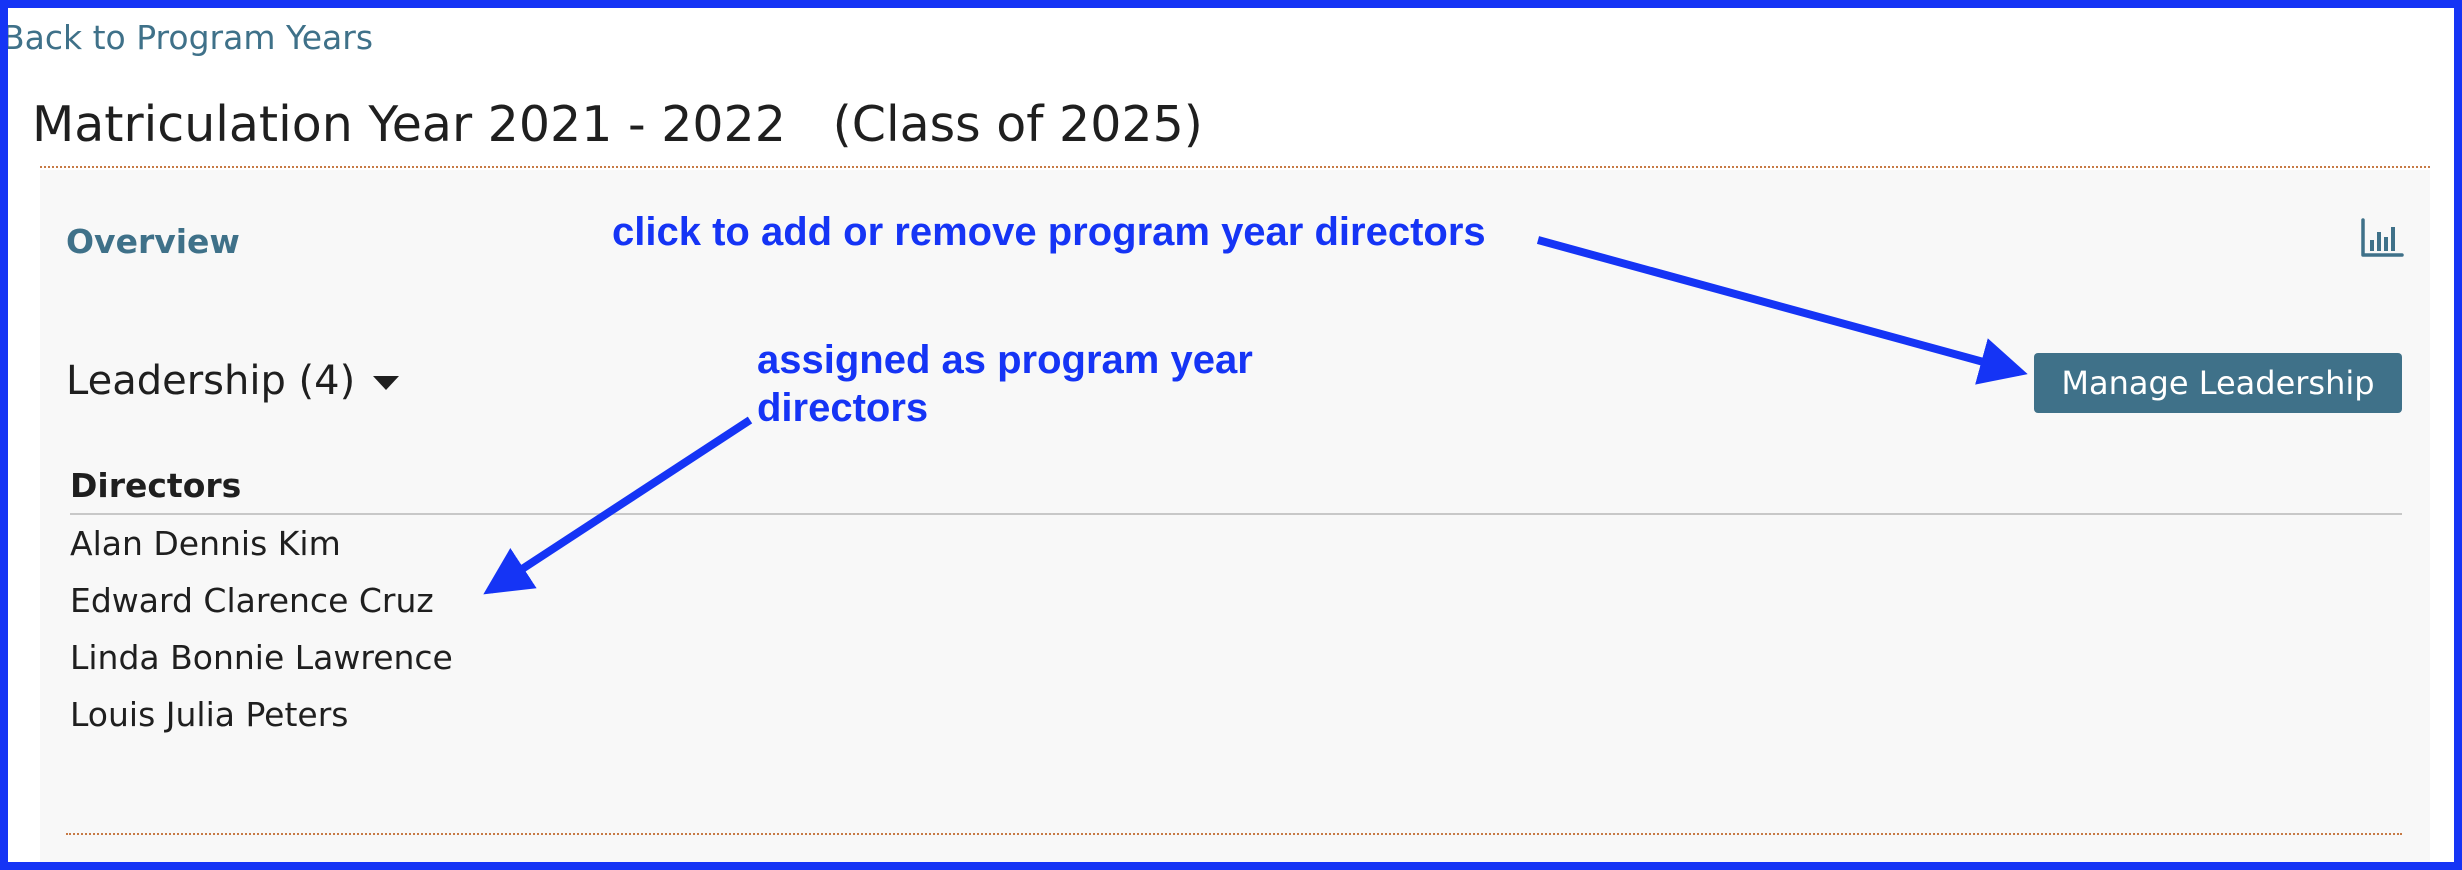 Image resolution: width=2462 pixels, height=870 pixels. I want to click on bar-chart-icon, so click(2382, 238).